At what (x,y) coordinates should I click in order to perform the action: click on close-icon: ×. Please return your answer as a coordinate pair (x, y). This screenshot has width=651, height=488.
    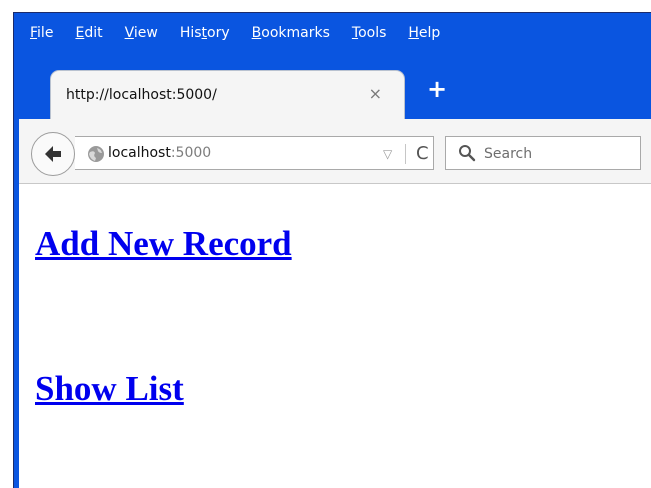
    Looking at the image, I should click on (375, 93).